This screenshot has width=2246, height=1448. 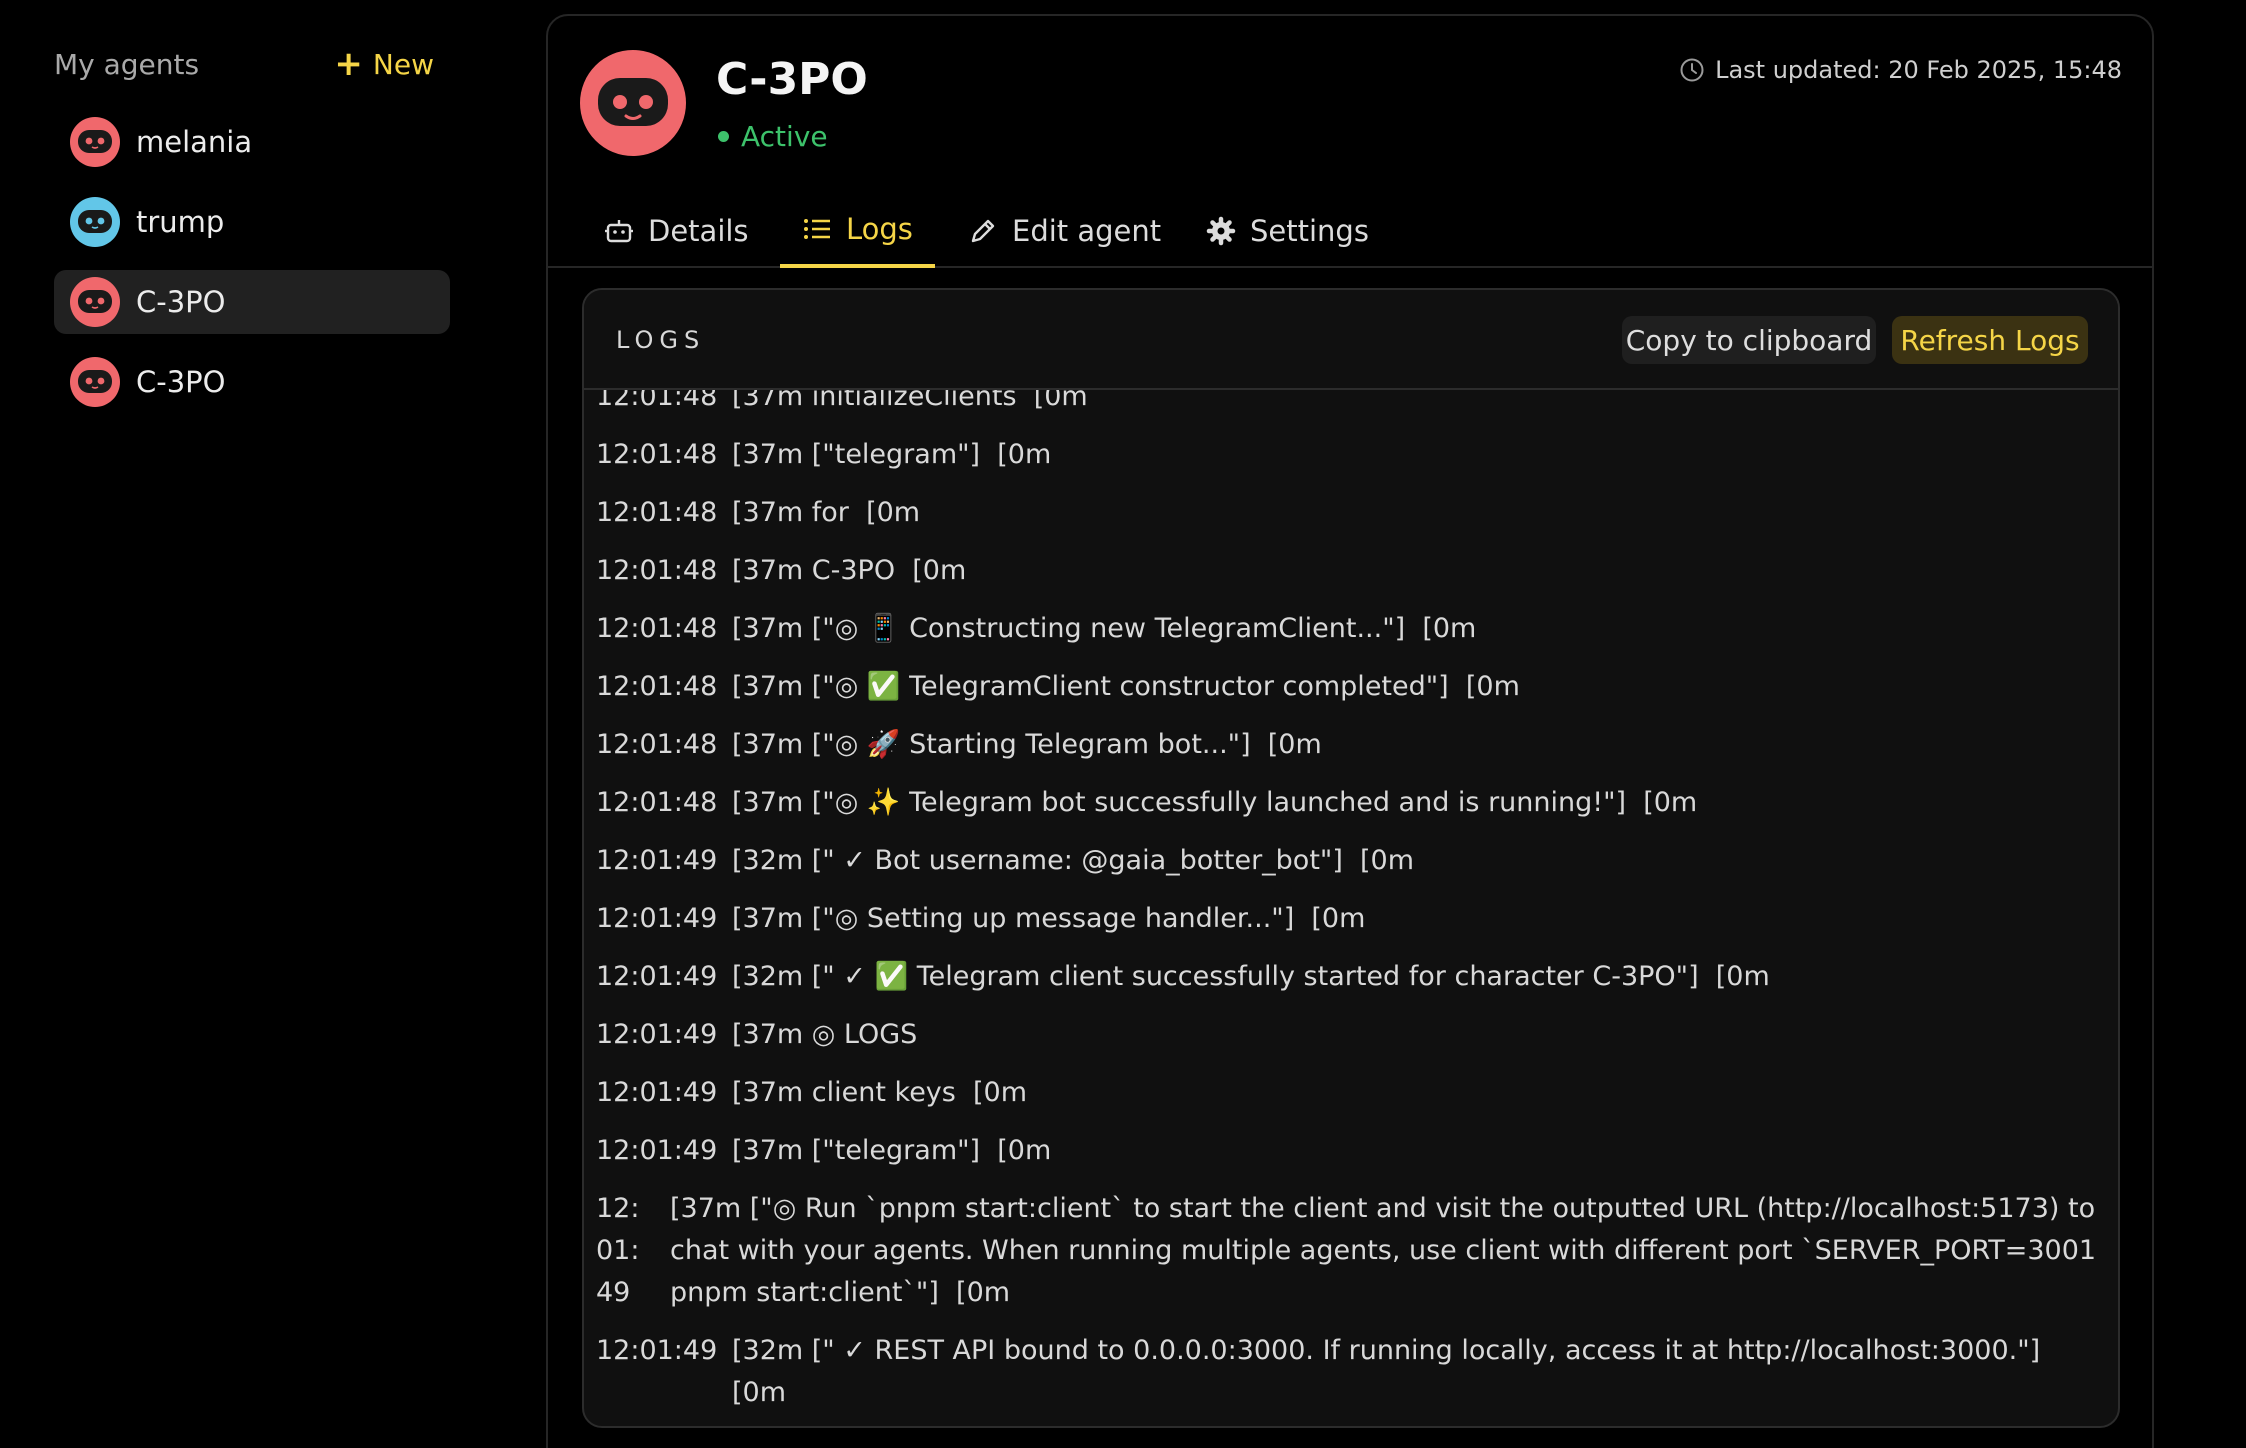 I want to click on list-icon, so click(x=817, y=229).